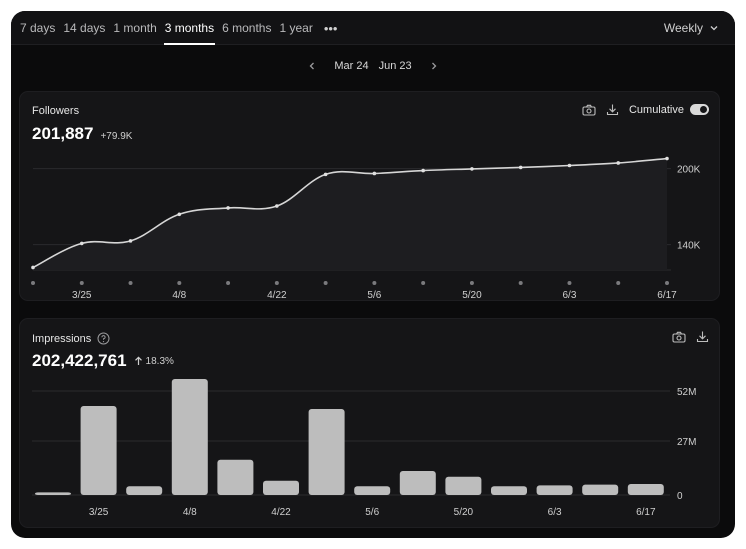 This screenshot has width=746, height=549. Describe the element at coordinates (331, 28) in the screenshot. I see `more-icon: •••` at that location.